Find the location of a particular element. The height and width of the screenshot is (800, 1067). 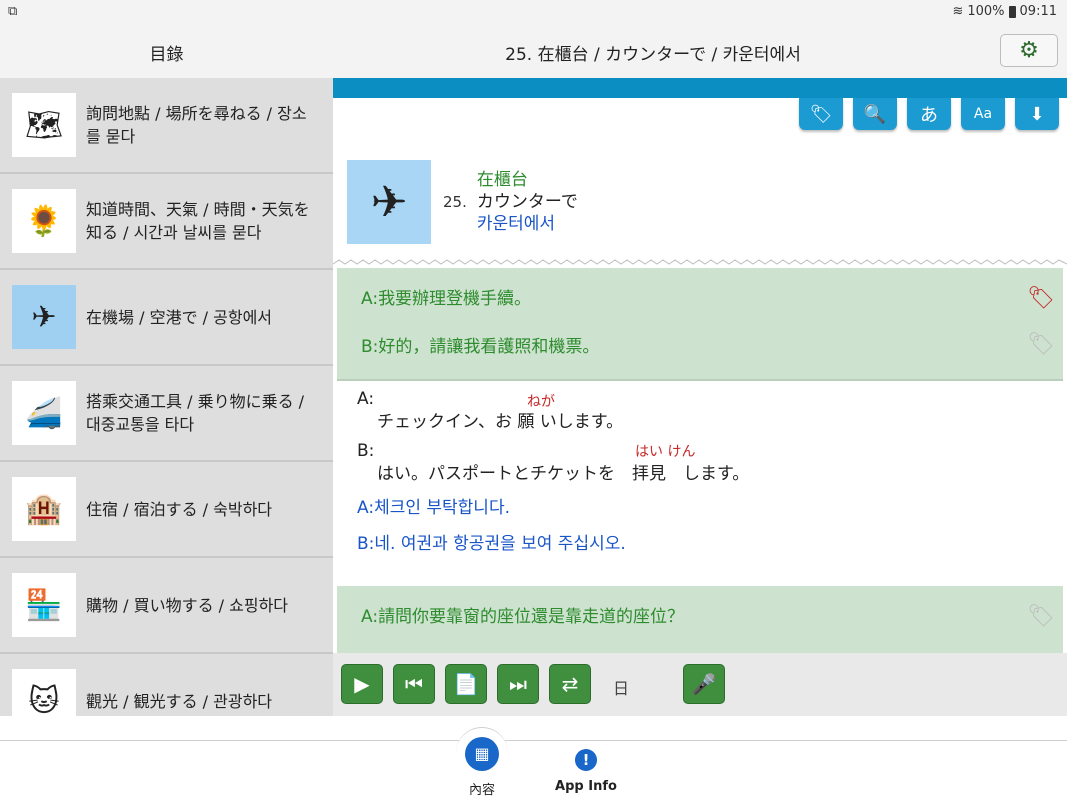

sidebar-item-label: 搭乘交通工具 / 乗り物に乗る / 대중교통을 타다 is located at coordinates (195, 413).